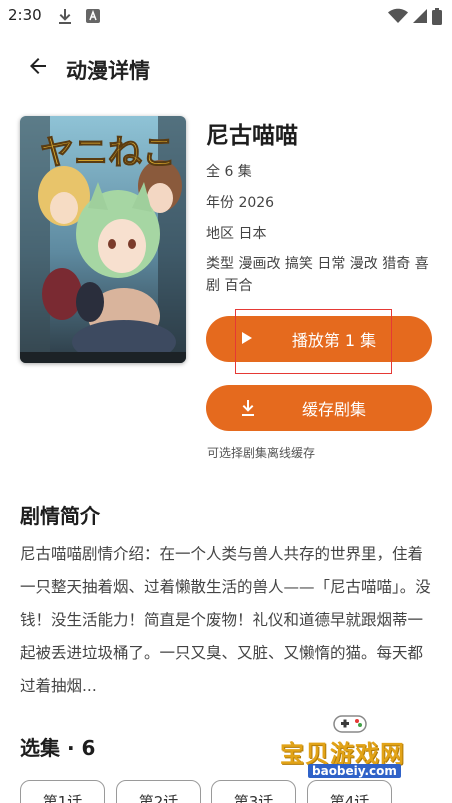  I want to click on episode-chip: 第1话, so click(62, 791).